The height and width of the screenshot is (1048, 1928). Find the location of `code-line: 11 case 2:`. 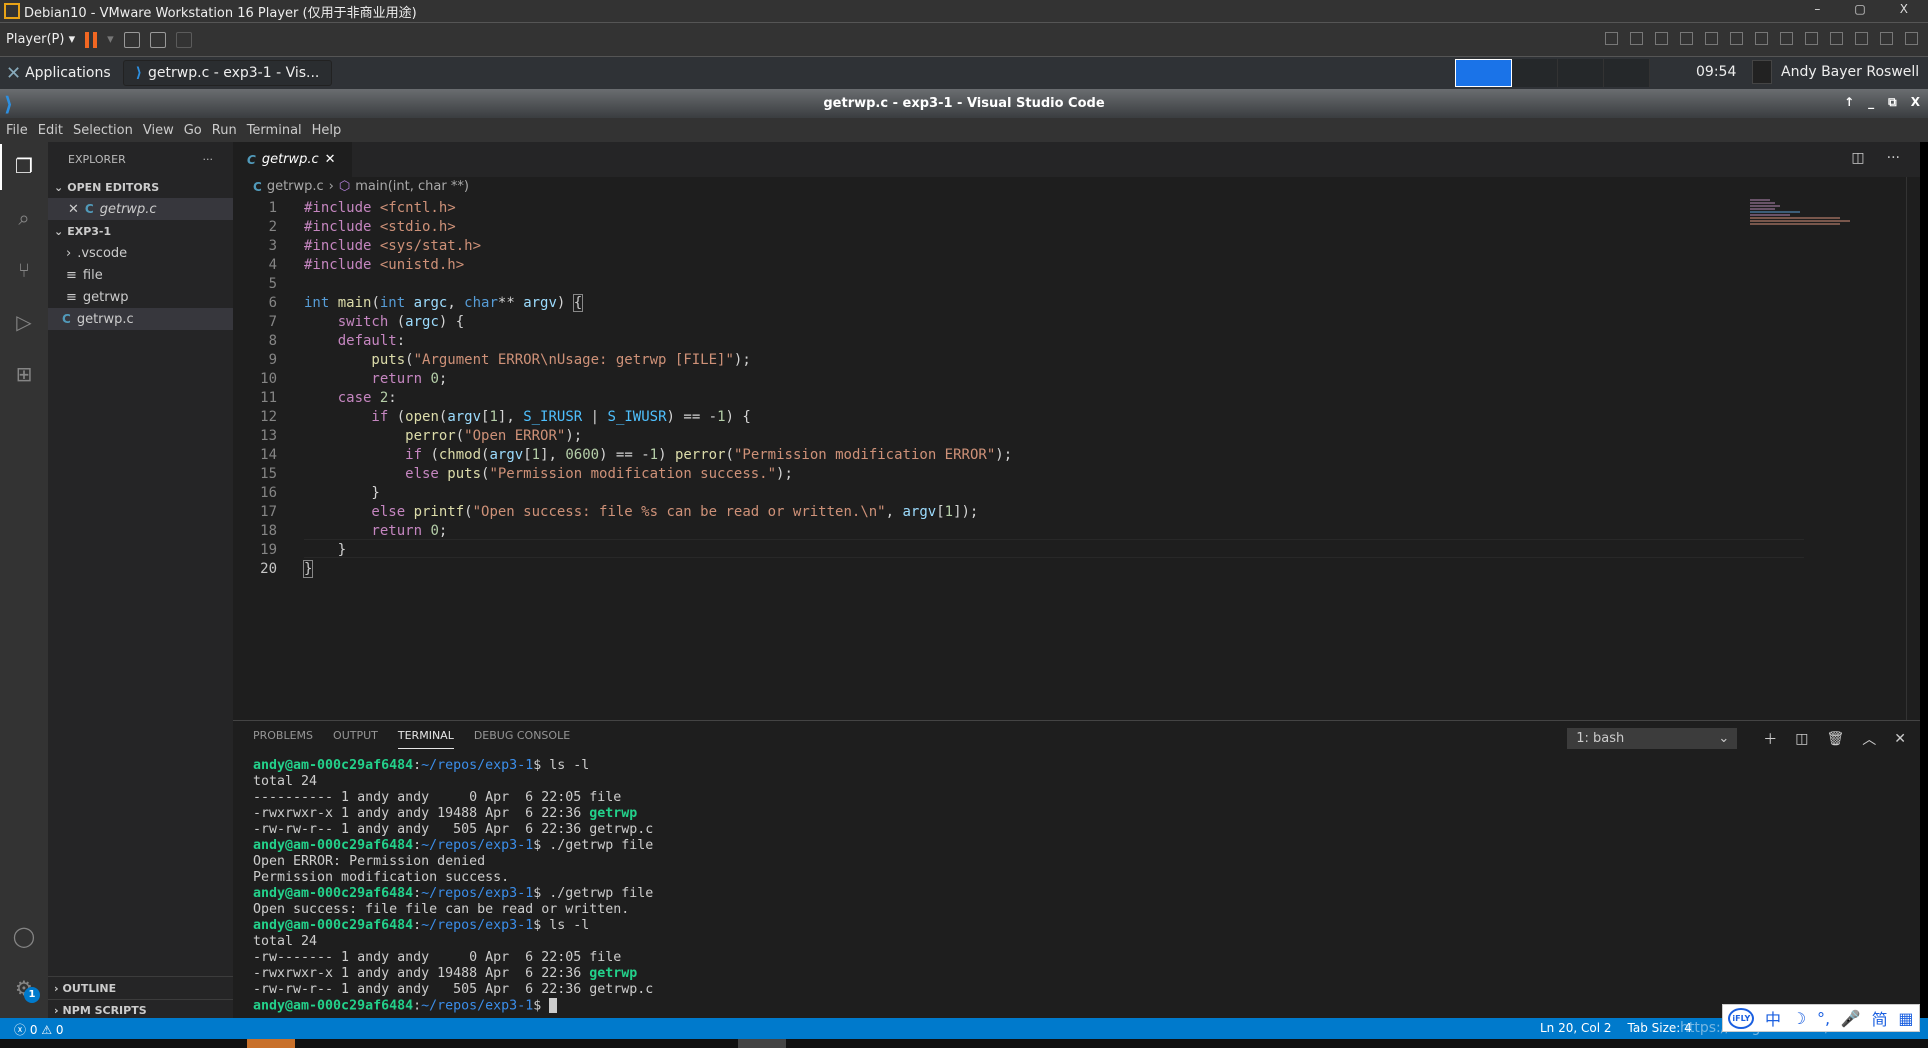

code-line: 11 case 2: is located at coordinates (622, 399).